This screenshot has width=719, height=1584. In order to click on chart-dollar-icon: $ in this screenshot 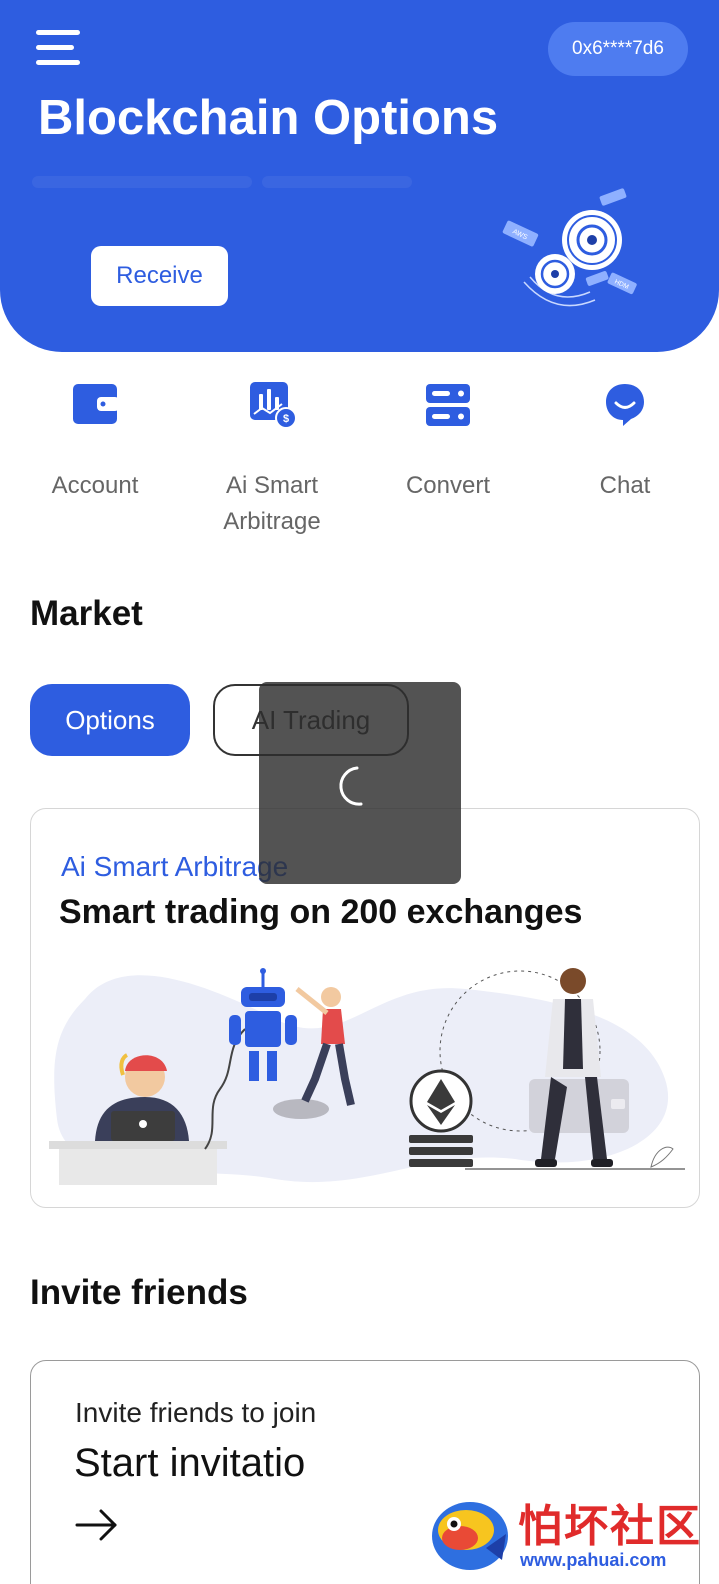, I will do `click(273, 405)`.